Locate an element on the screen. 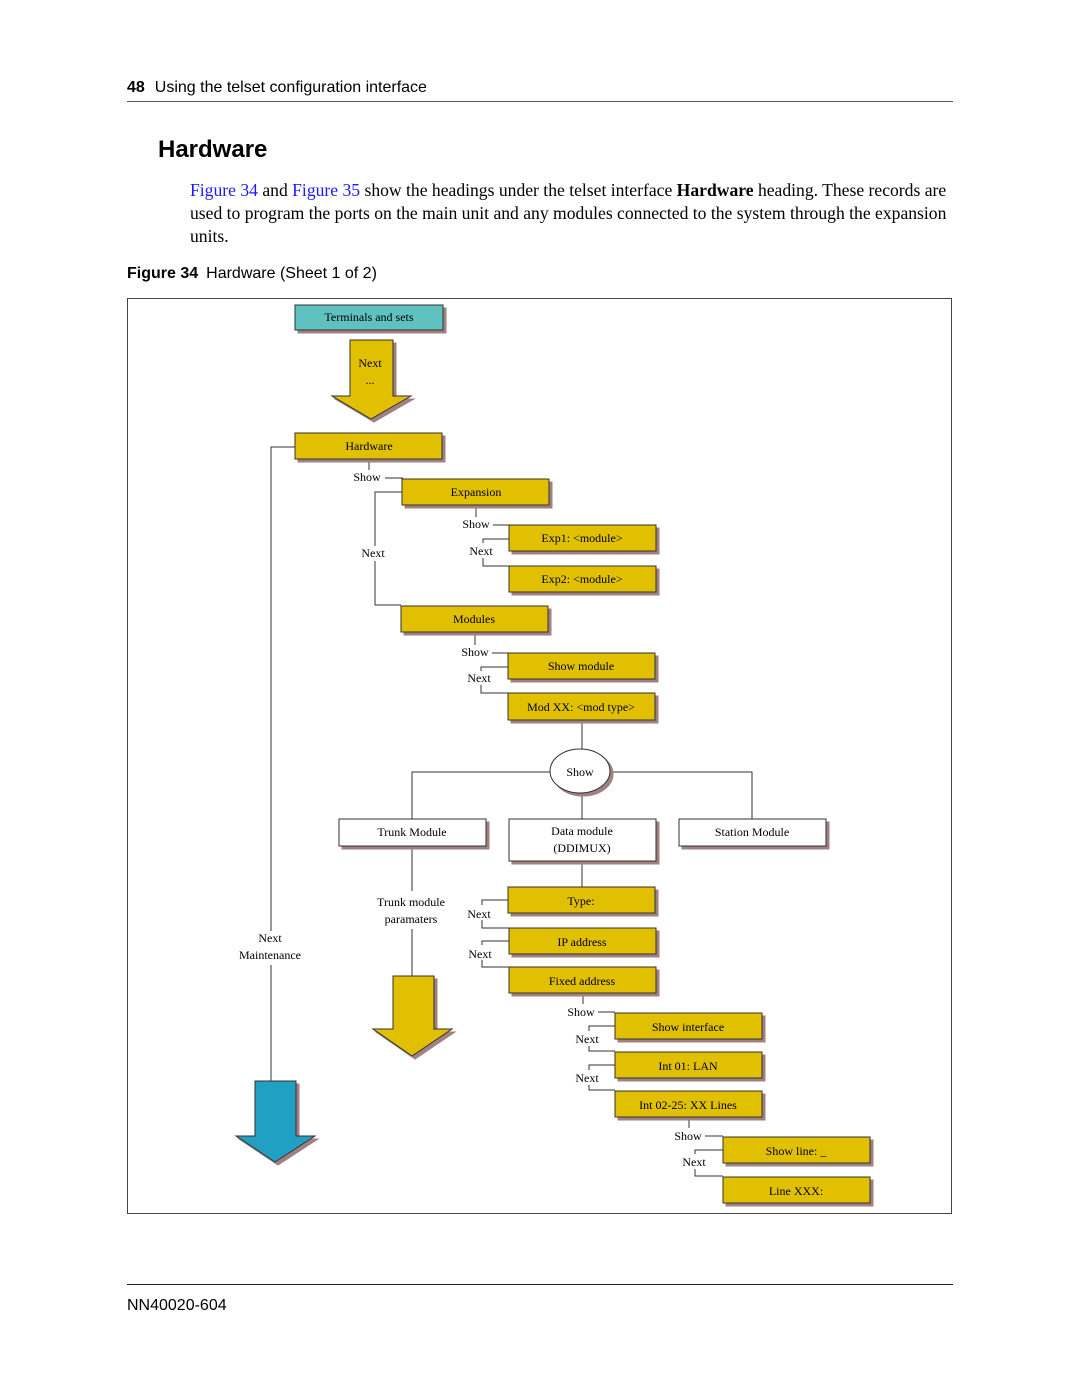 The width and height of the screenshot is (1080, 1397). figure-34-link: Figure 34 is located at coordinates (224, 190).